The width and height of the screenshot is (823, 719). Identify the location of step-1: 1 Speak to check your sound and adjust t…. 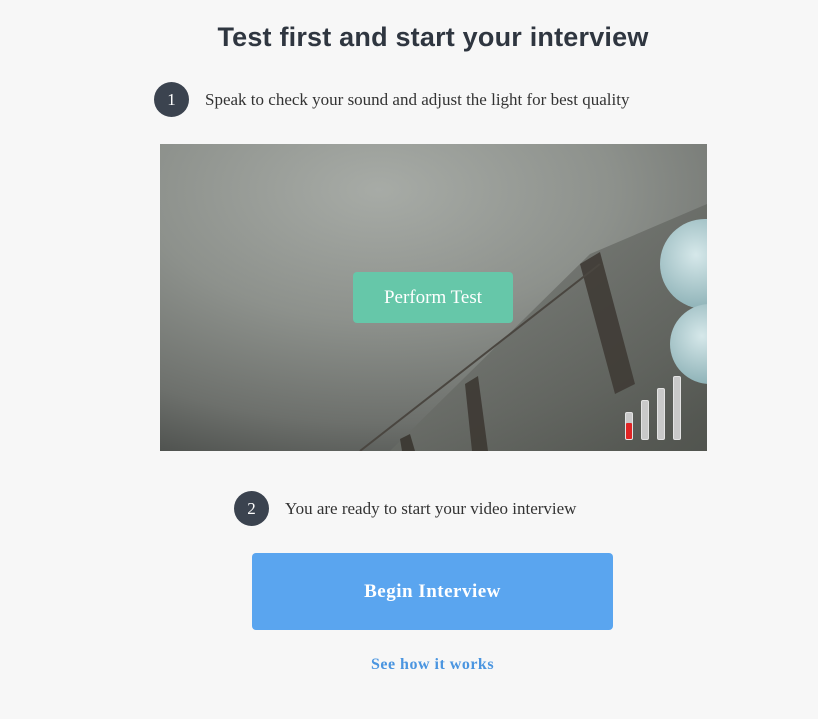
(391, 99).